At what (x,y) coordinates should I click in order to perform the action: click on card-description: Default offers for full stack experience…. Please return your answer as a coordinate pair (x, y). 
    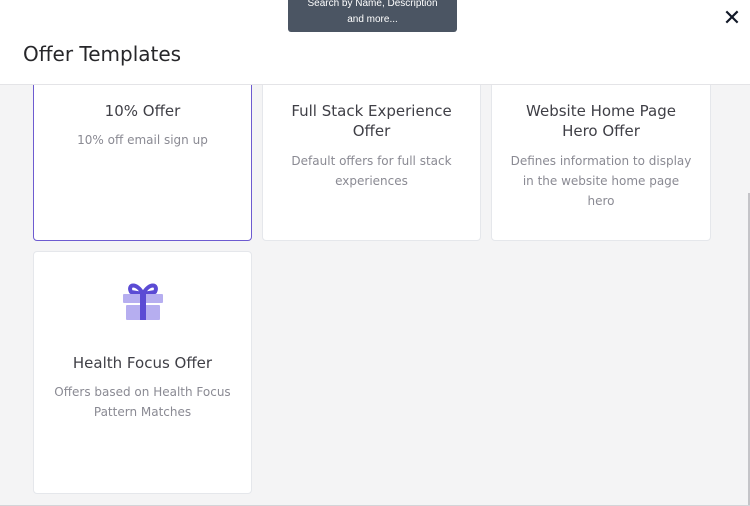
    Looking at the image, I should click on (371, 171).